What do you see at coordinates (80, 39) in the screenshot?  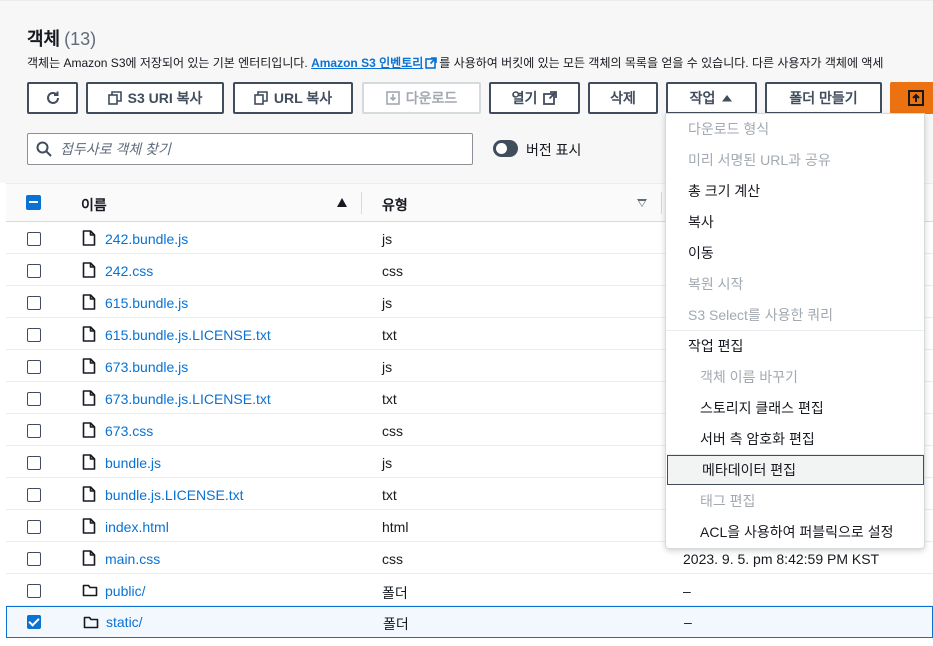 I see `object-count: (13)` at bounding box center [80, 39].